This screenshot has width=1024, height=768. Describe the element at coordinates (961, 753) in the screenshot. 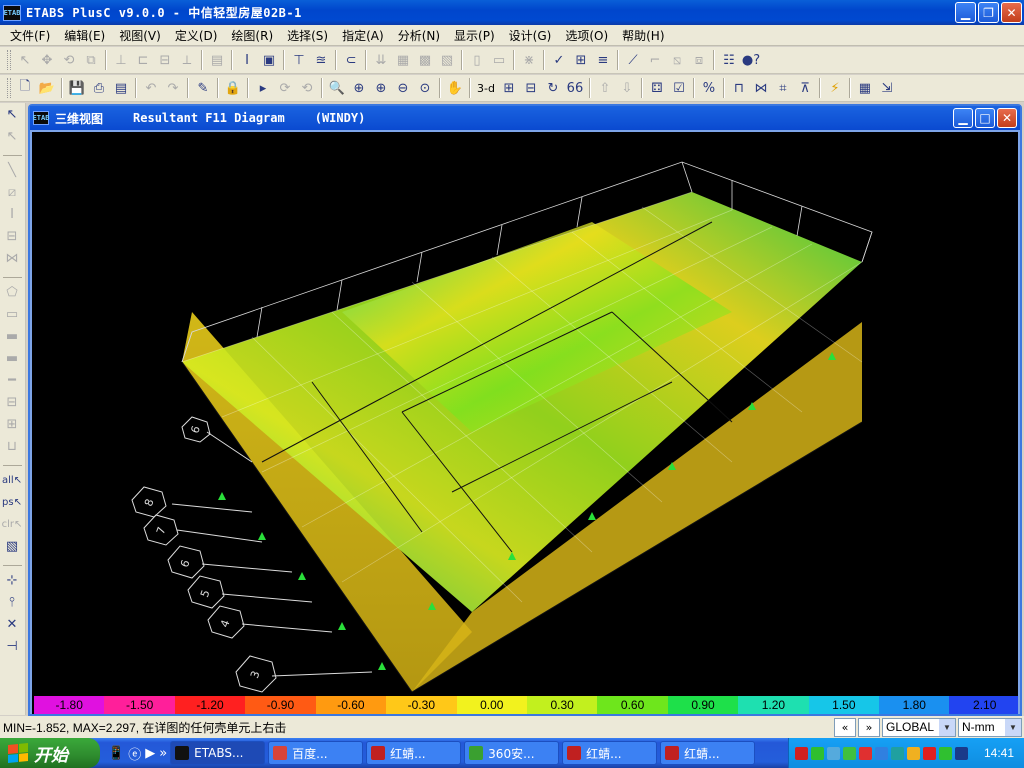

I see `tray-input-icon` at that location.